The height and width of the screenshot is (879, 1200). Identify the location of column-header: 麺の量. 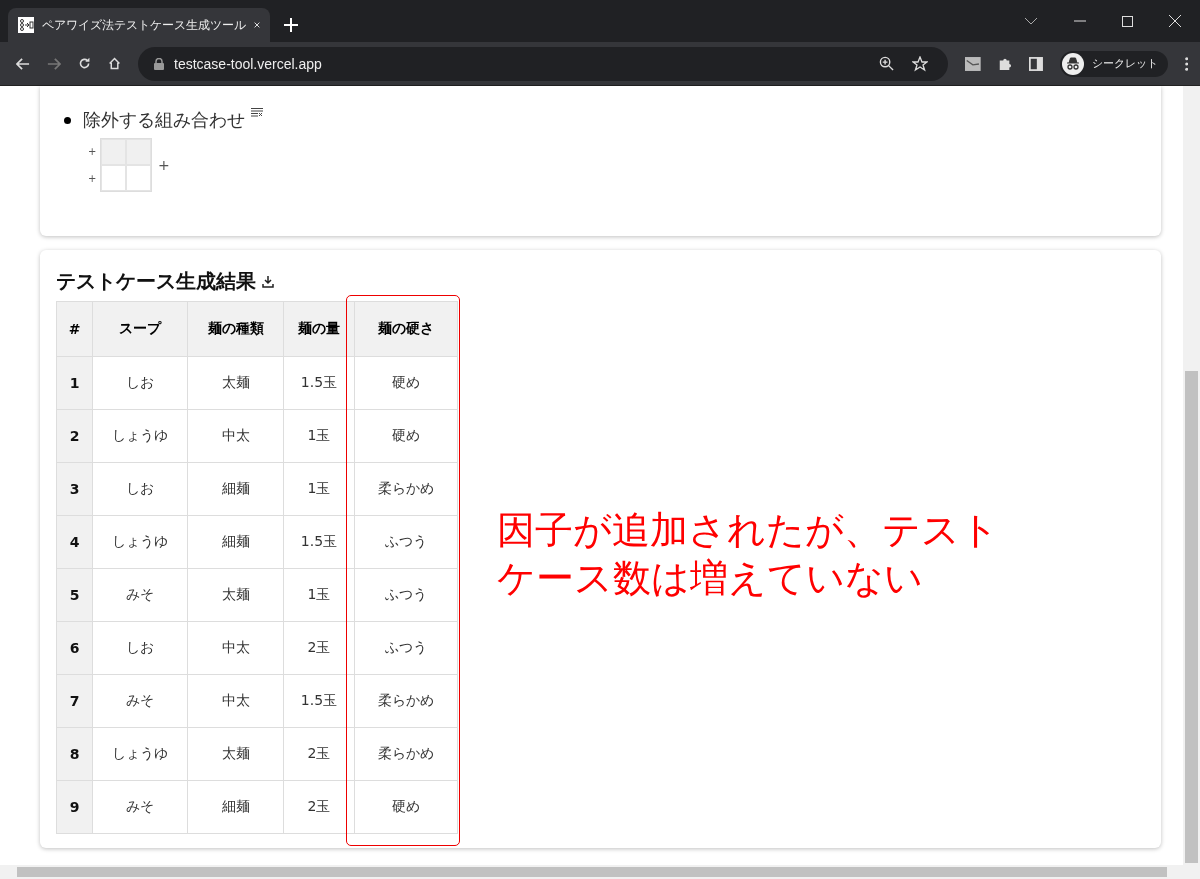
(319, 329).